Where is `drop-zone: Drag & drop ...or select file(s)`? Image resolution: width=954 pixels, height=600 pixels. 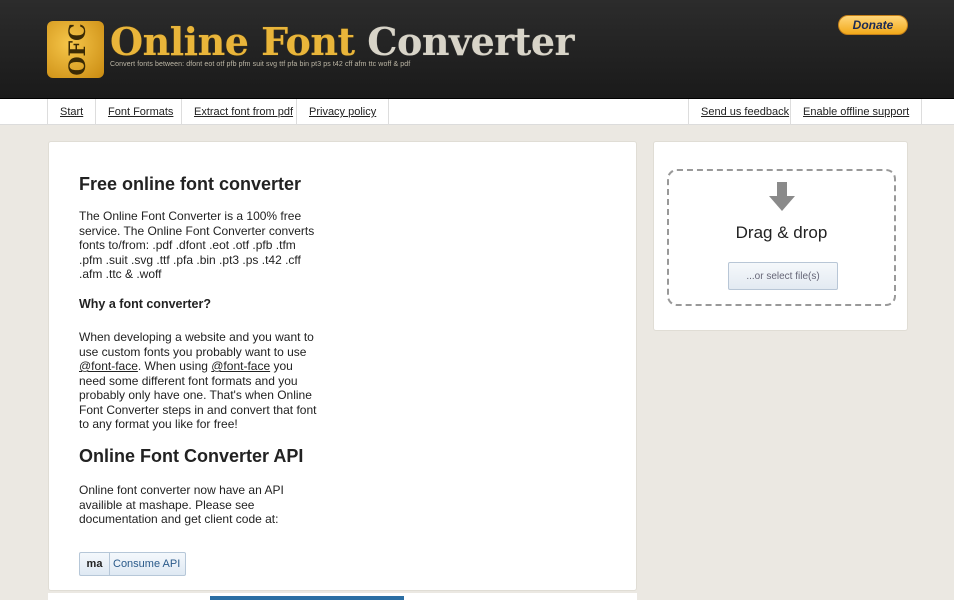
drop-zone: Drag & drop ...or select file(s) is located at coordinates (781, 237).